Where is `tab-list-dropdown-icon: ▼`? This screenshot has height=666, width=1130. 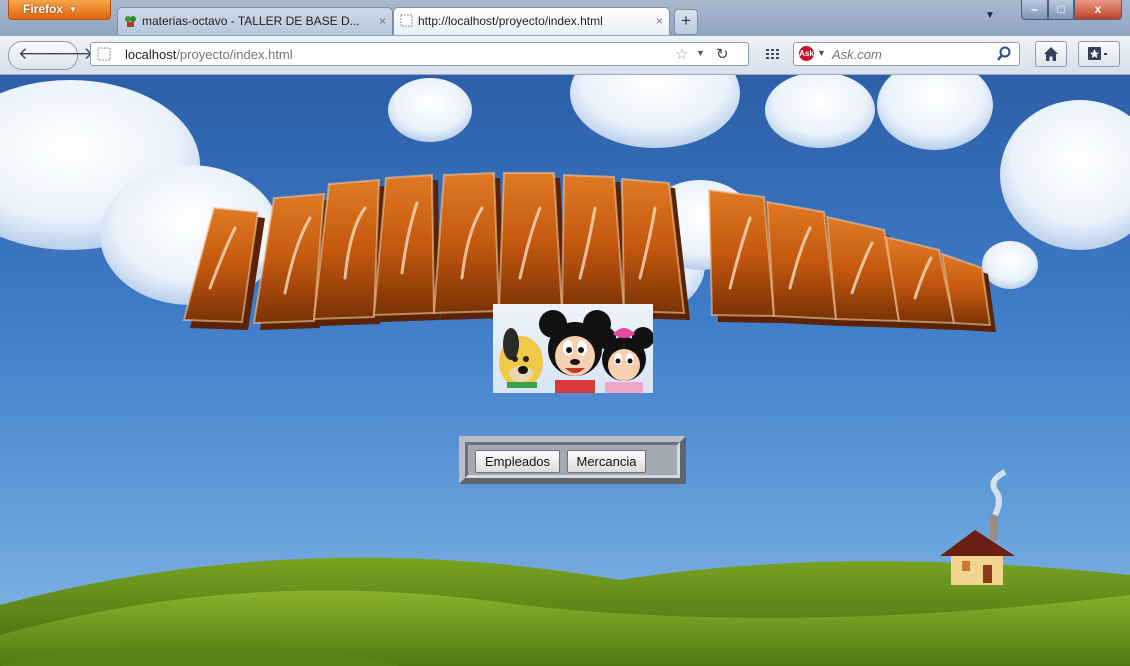 tab-list-dropdown-icon: ▼ is located at coordinates (990, 15).